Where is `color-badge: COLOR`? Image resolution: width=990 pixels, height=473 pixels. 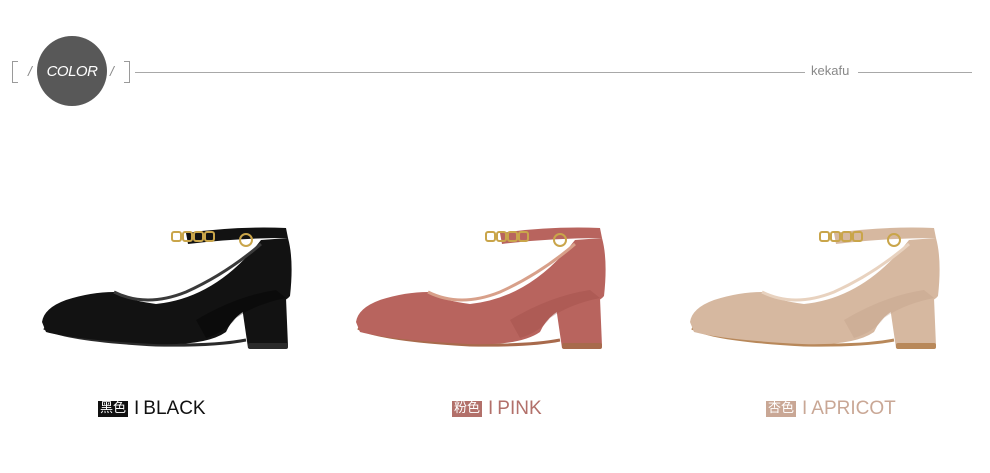
color-badge: COLOR is located at coordinates (72, 71).